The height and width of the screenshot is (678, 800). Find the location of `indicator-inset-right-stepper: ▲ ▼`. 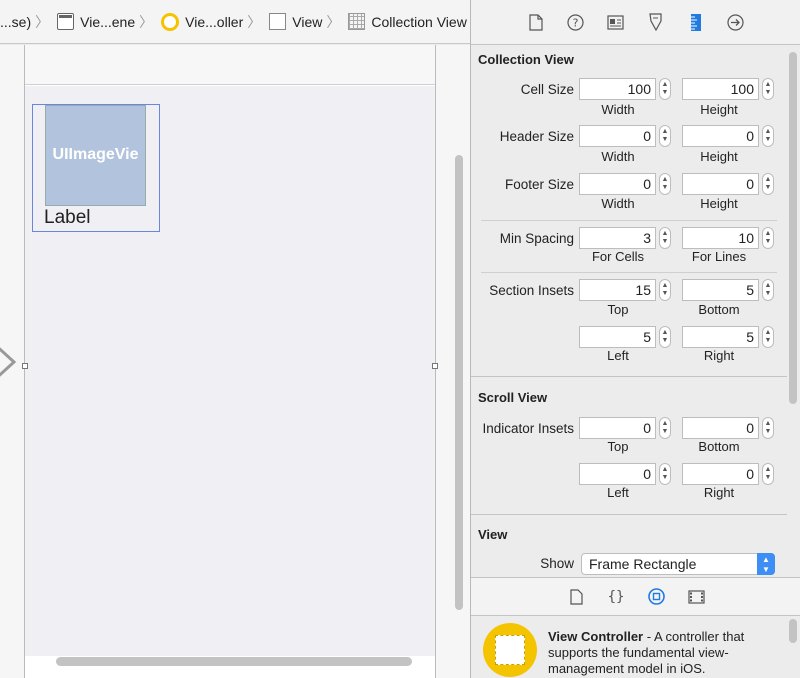

indicator-inset-right-stepper: ▲ ▼ is located at coordinates (768, 474).